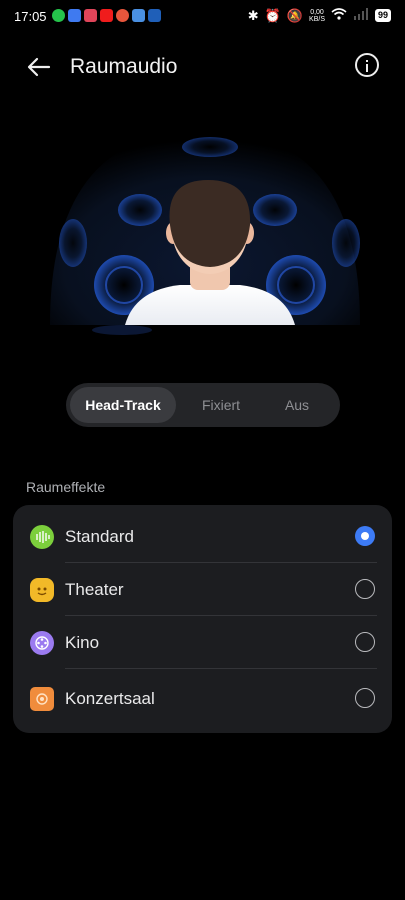 The height and width of the screenshot is (900, 405). Describe the element at coordinates (253, 15) in the screenshot. I see `bluetooth-icon: ✱` at that location.